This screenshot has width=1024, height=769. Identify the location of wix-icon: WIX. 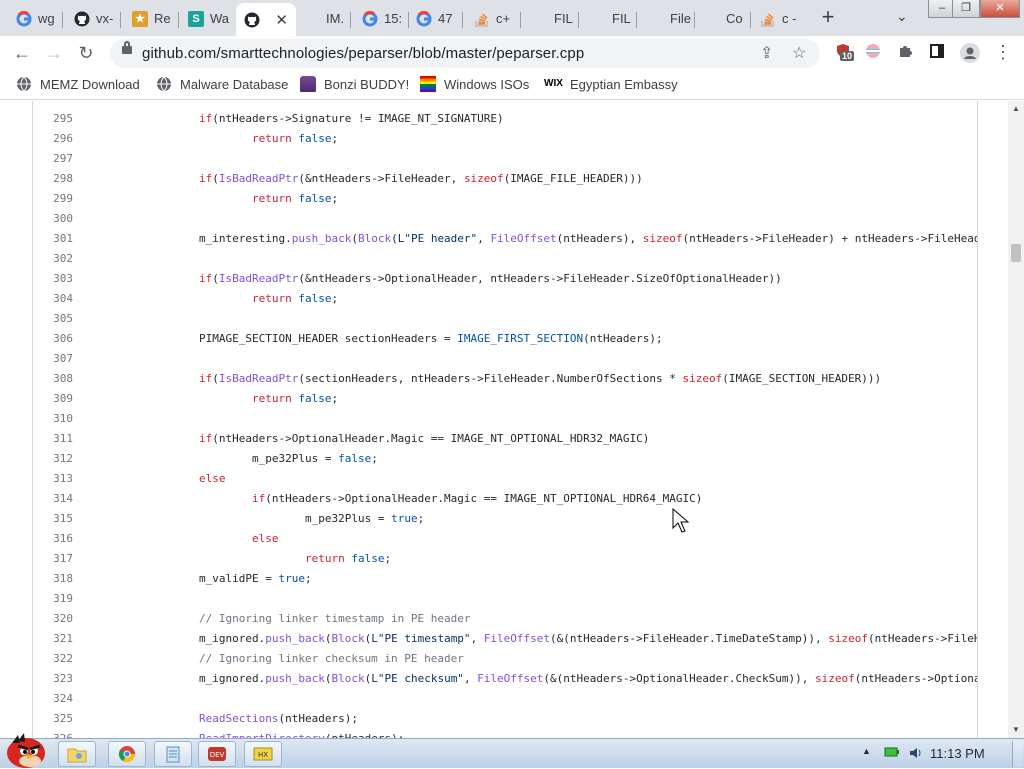
(553, 83).